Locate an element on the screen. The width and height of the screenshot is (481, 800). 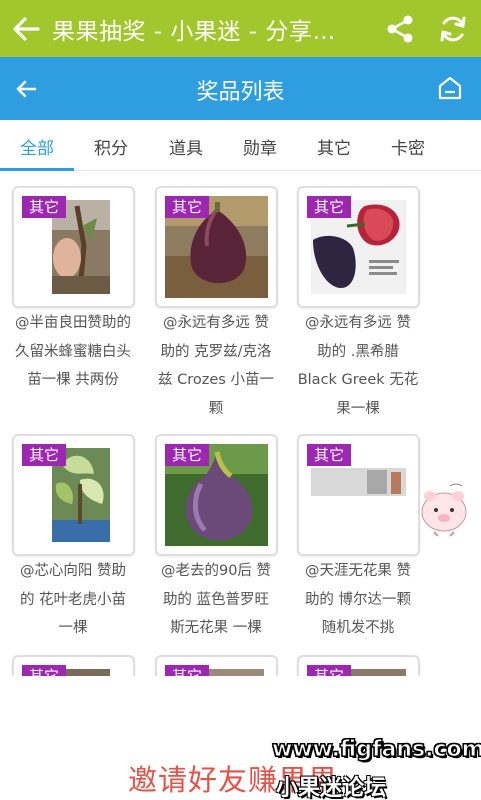
watermark-url: www.figfans.com is located at coordinates (376, 750).